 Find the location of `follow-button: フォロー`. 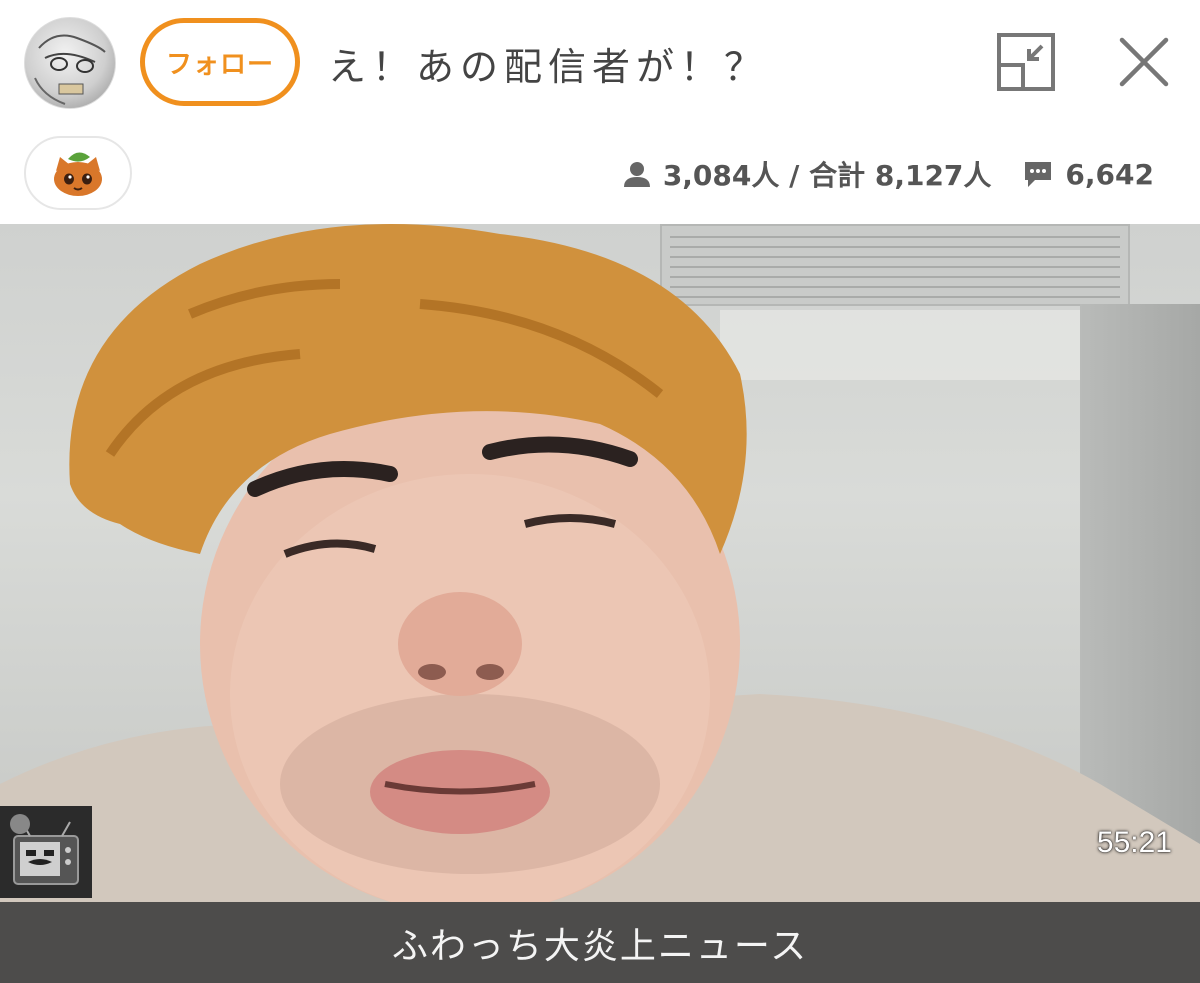

follow-button: フォロー is located at coordinates (220, 62).